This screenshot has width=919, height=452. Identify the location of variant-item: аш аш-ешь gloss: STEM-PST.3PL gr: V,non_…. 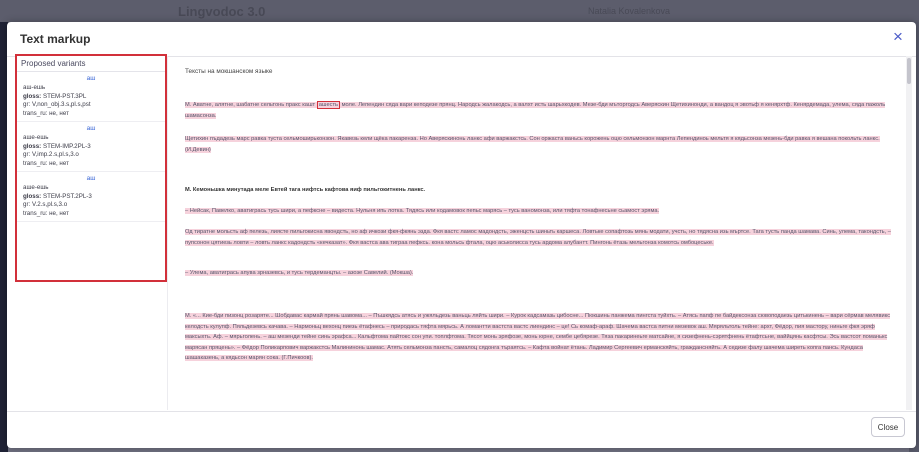
(91, 97).